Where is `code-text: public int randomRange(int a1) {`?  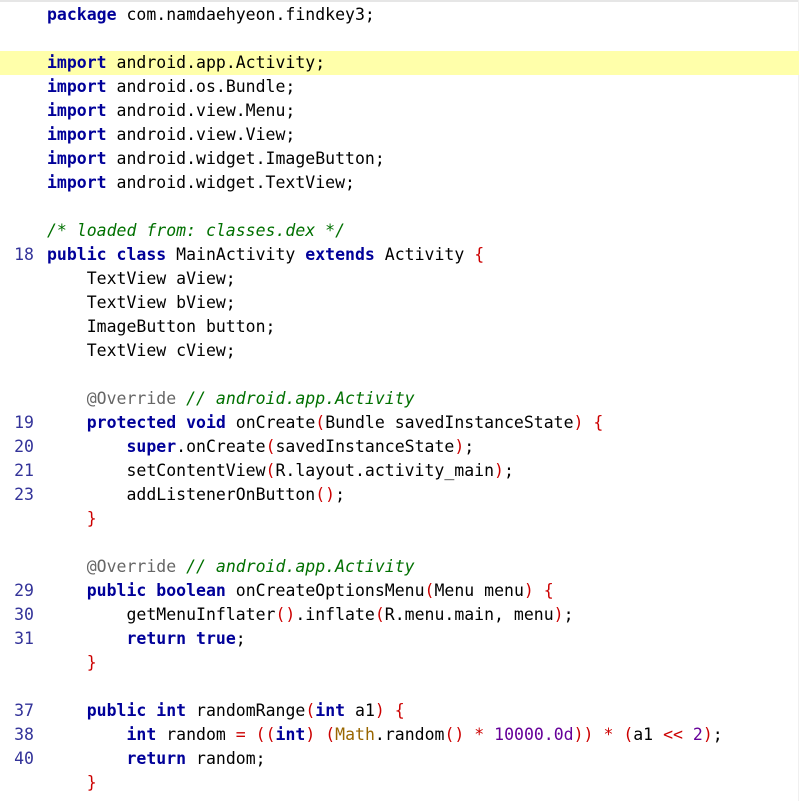
code-text: public int randomRange(int a1) { is located at coordinates (226, 711).